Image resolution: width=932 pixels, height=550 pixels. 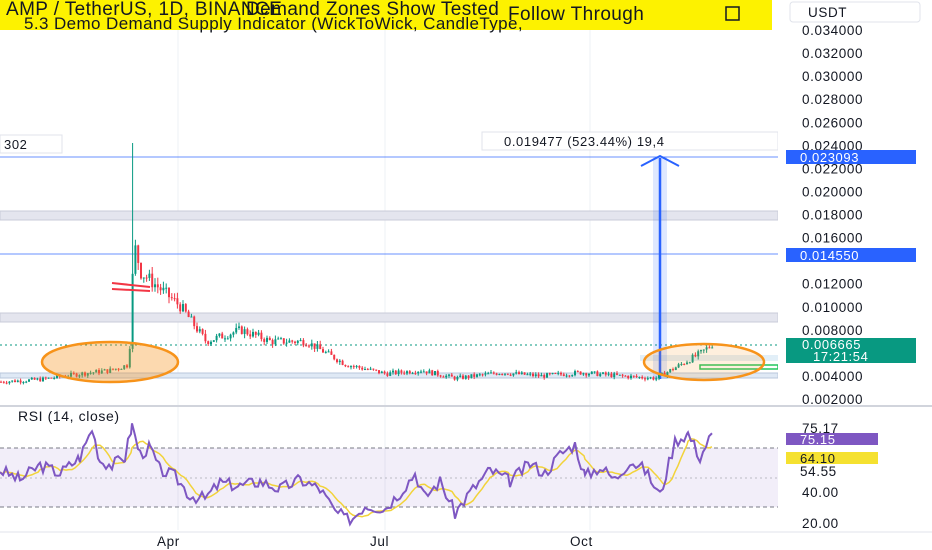 What do you see at coordinates (832, 284) in the screenshot?
I see `price-tick: 0.012000` at bounding box center [832, 284].